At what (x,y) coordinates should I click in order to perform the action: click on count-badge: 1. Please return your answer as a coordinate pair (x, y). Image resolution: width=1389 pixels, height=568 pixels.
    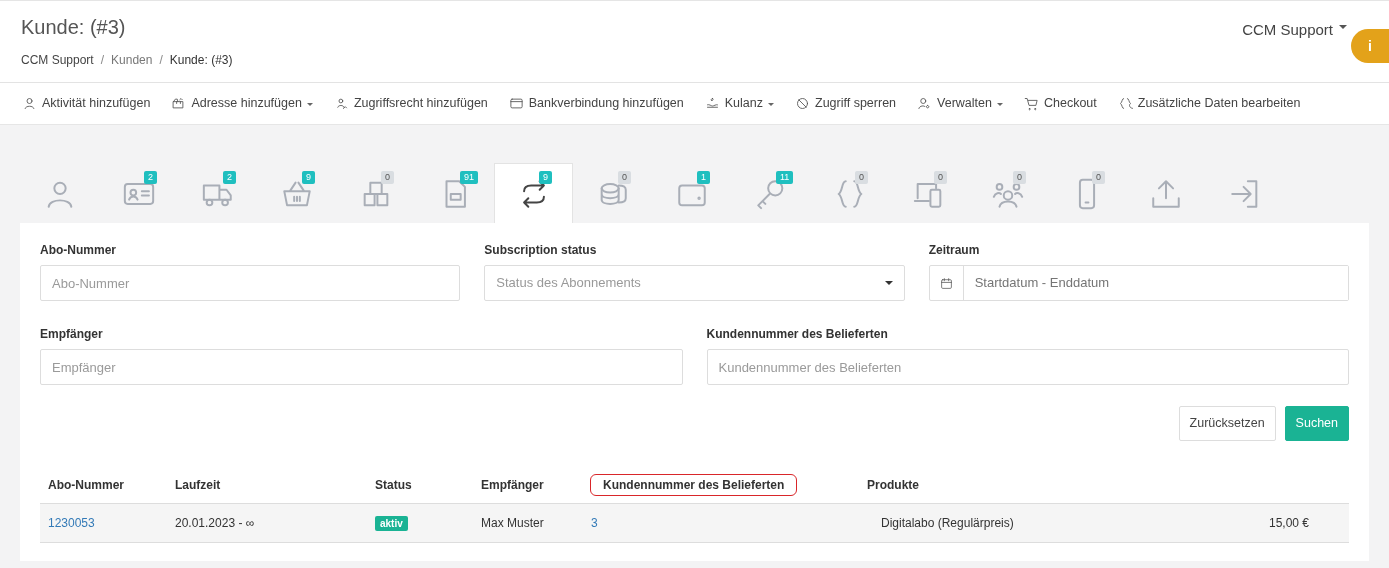
    Looking at the image, I should click on (703, 177).